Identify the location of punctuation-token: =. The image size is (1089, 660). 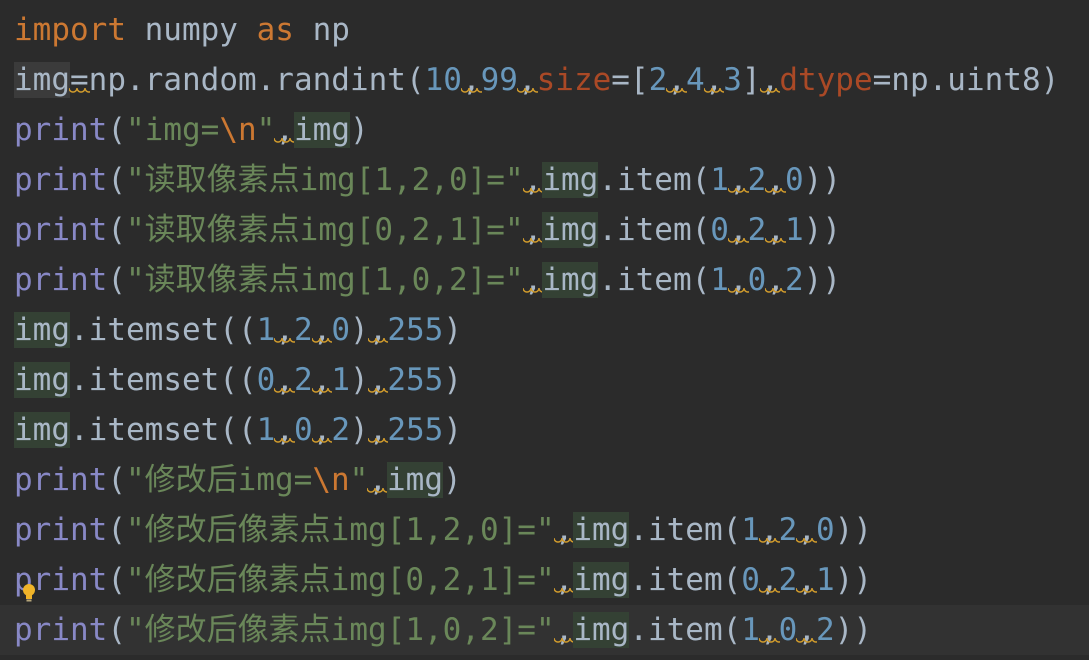
(79, 80).